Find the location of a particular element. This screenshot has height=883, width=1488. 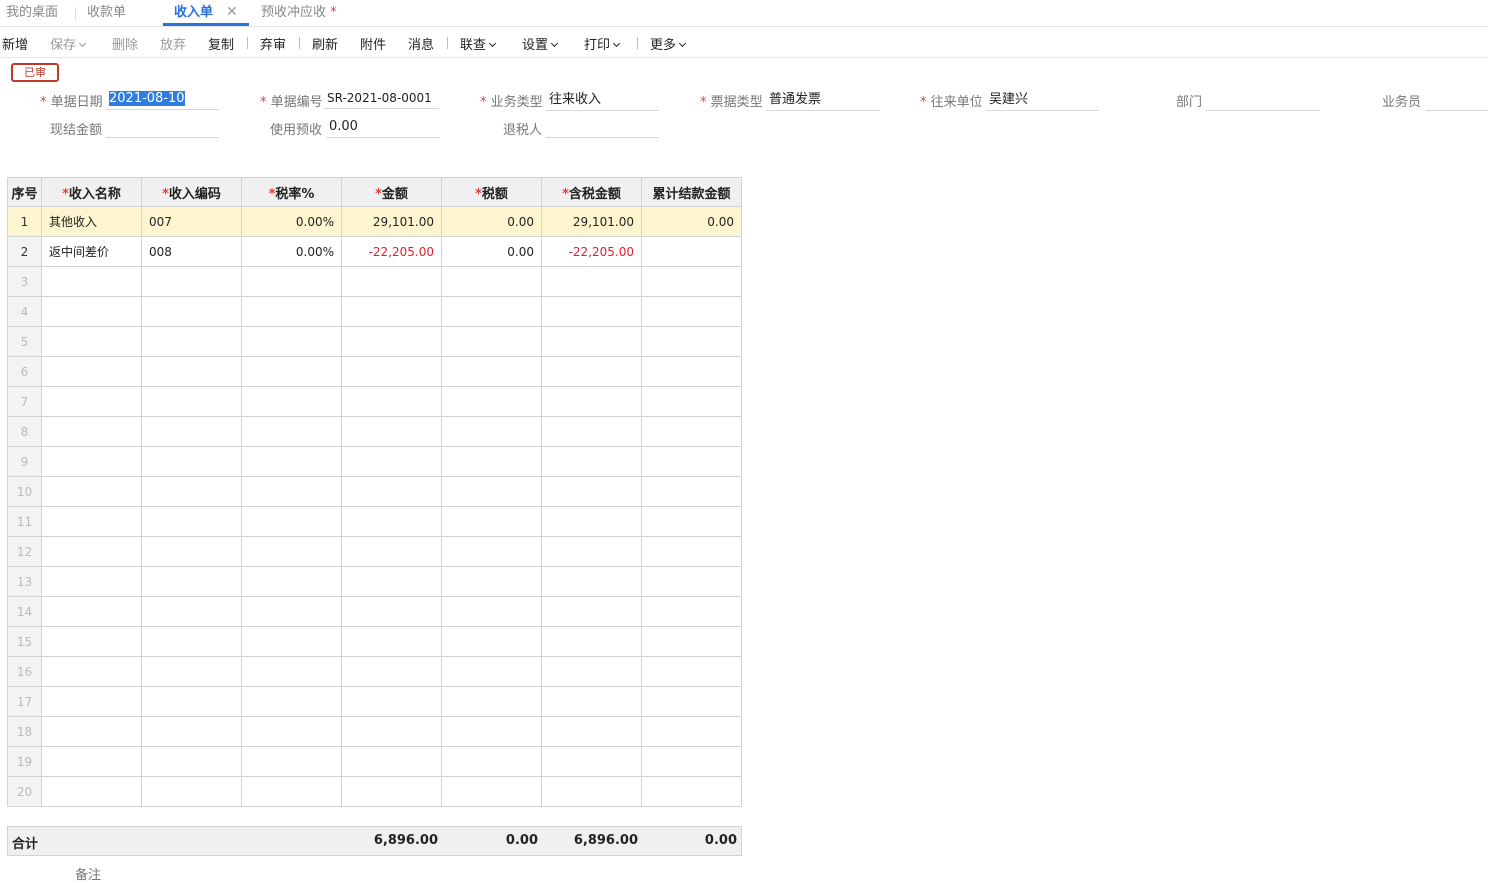

amount-cell: -22,205.00 is located at coordinates (391, 251).